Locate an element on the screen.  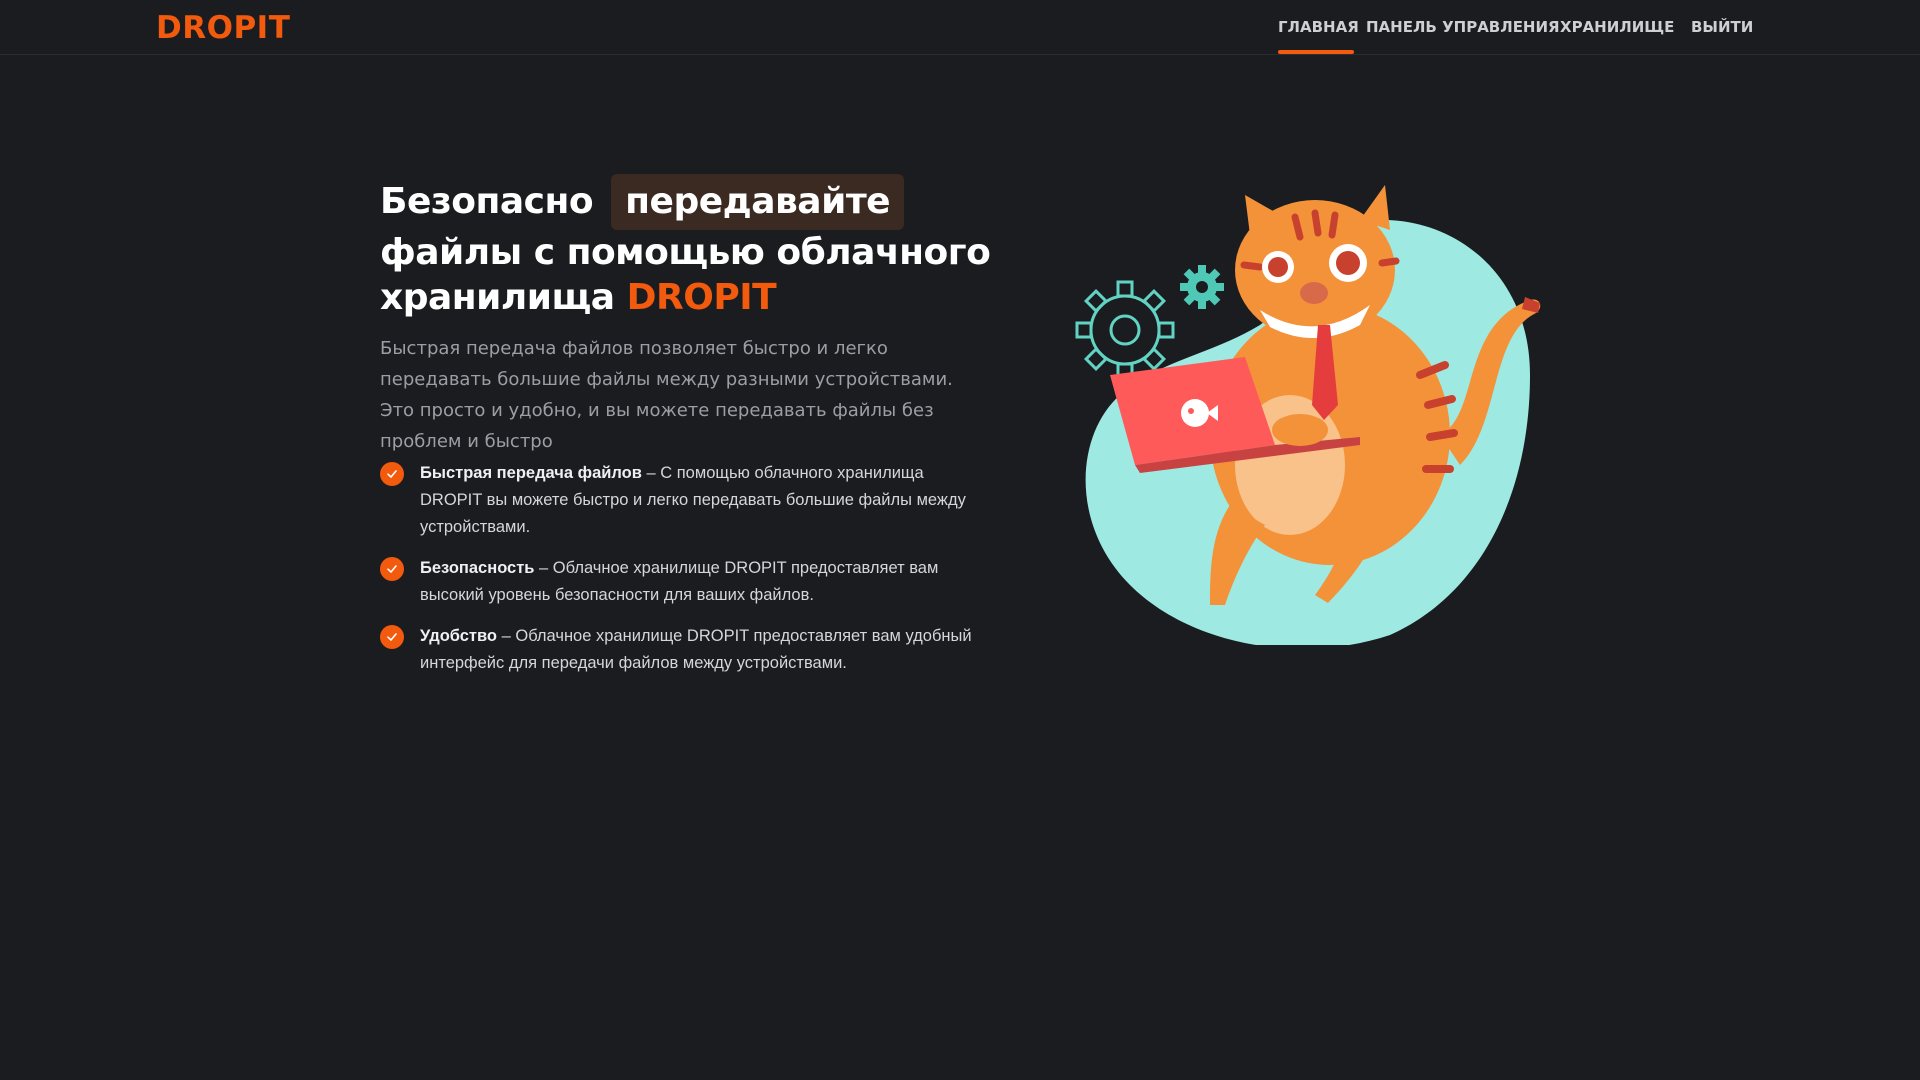
nav-active-indicator is located at coordinates (1316, 52).